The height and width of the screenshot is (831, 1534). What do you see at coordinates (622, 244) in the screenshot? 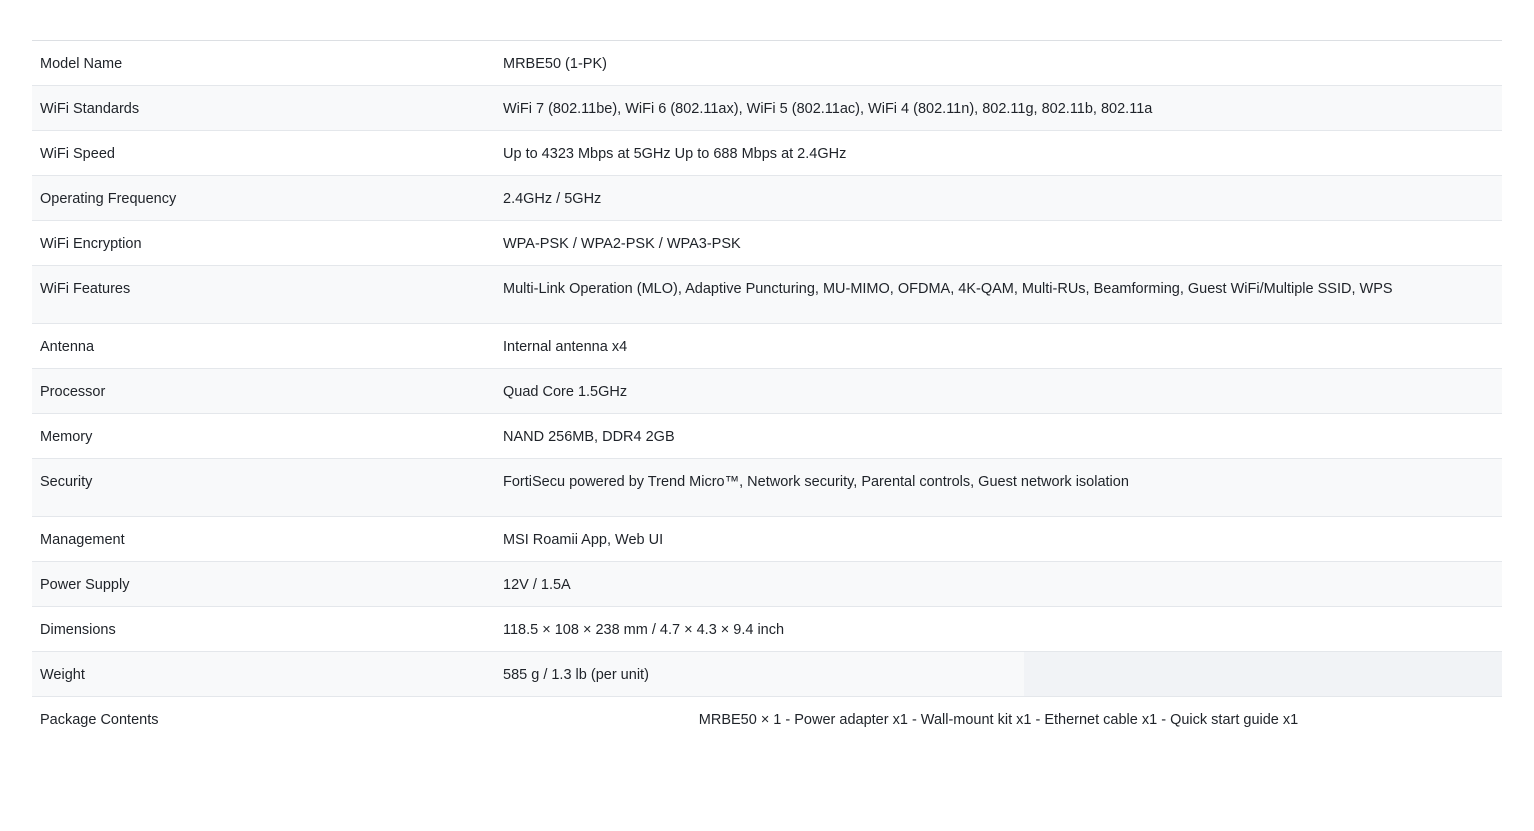
I see `spec-value: WPA-PSK / WPA2-PSK / WPA3-PSK` at bounding box center [622, 244].